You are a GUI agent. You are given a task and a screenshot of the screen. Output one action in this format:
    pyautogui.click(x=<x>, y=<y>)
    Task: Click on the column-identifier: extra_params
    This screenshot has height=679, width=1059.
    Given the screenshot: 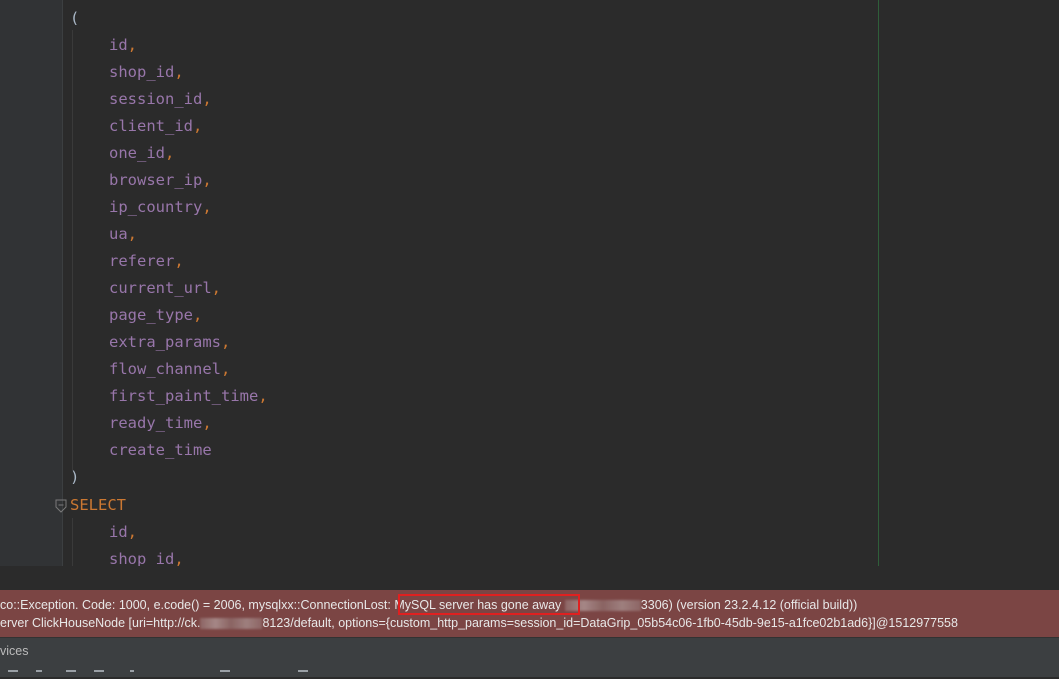 What is the action you would take?
    pyautogui.click(x=165, y=342)
    